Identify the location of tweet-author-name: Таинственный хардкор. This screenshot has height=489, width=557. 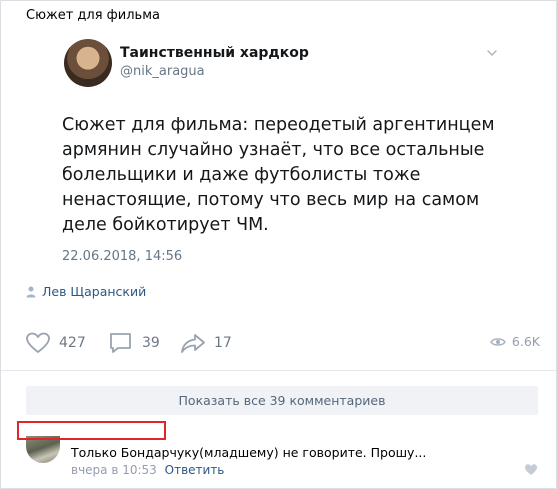
(214, 53).